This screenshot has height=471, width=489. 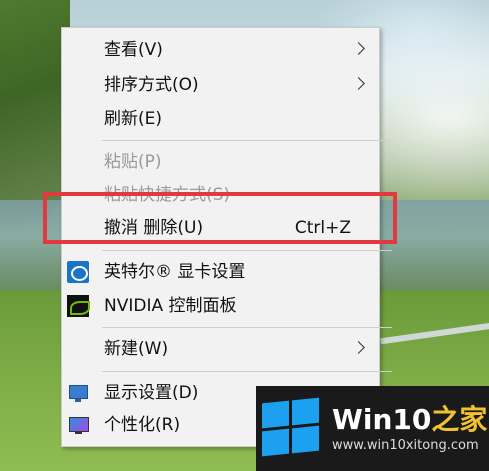 I want to click on personalize-icon, so click(x=78, y=425).